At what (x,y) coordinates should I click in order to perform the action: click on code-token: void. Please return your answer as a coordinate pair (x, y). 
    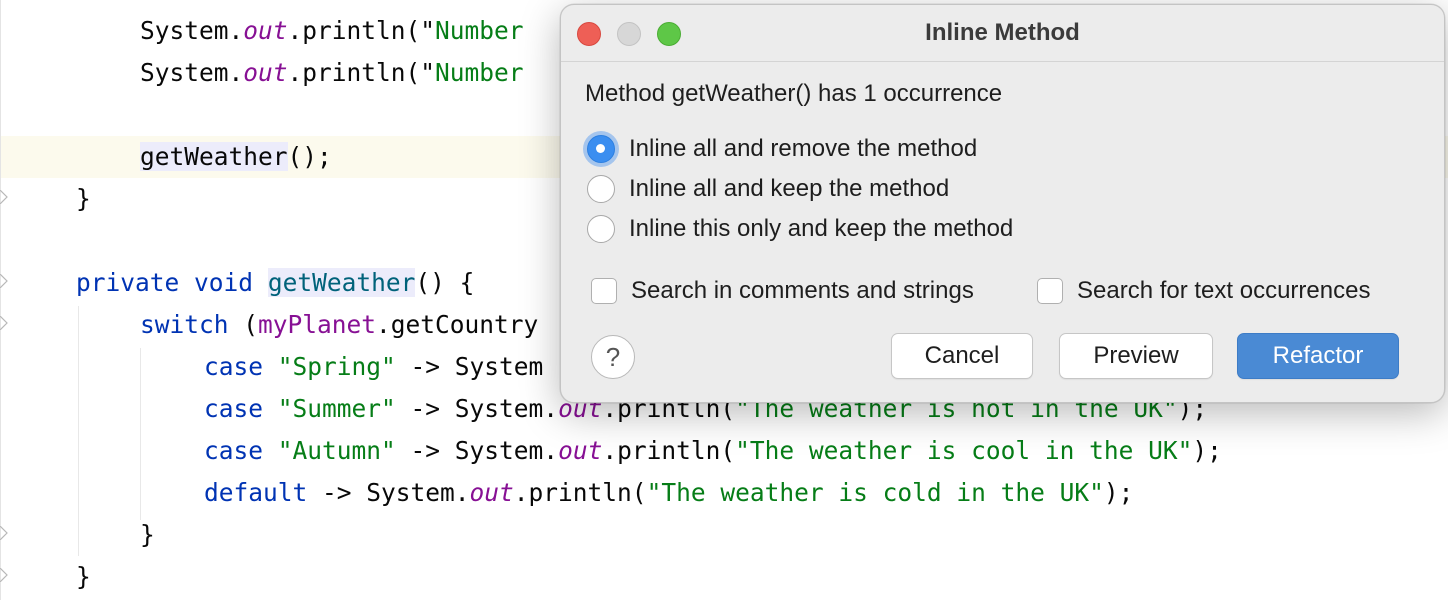
    Looking at the image, I should click on (223, 282).